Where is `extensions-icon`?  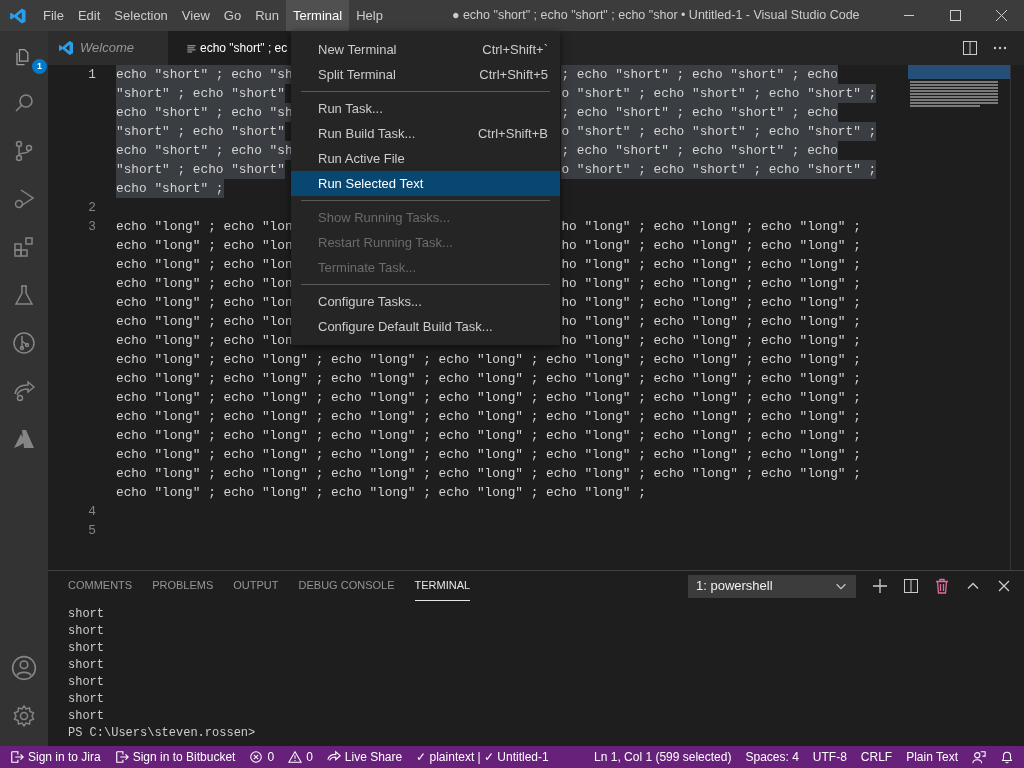 extensions-icon is located at coordinates (24, 247).